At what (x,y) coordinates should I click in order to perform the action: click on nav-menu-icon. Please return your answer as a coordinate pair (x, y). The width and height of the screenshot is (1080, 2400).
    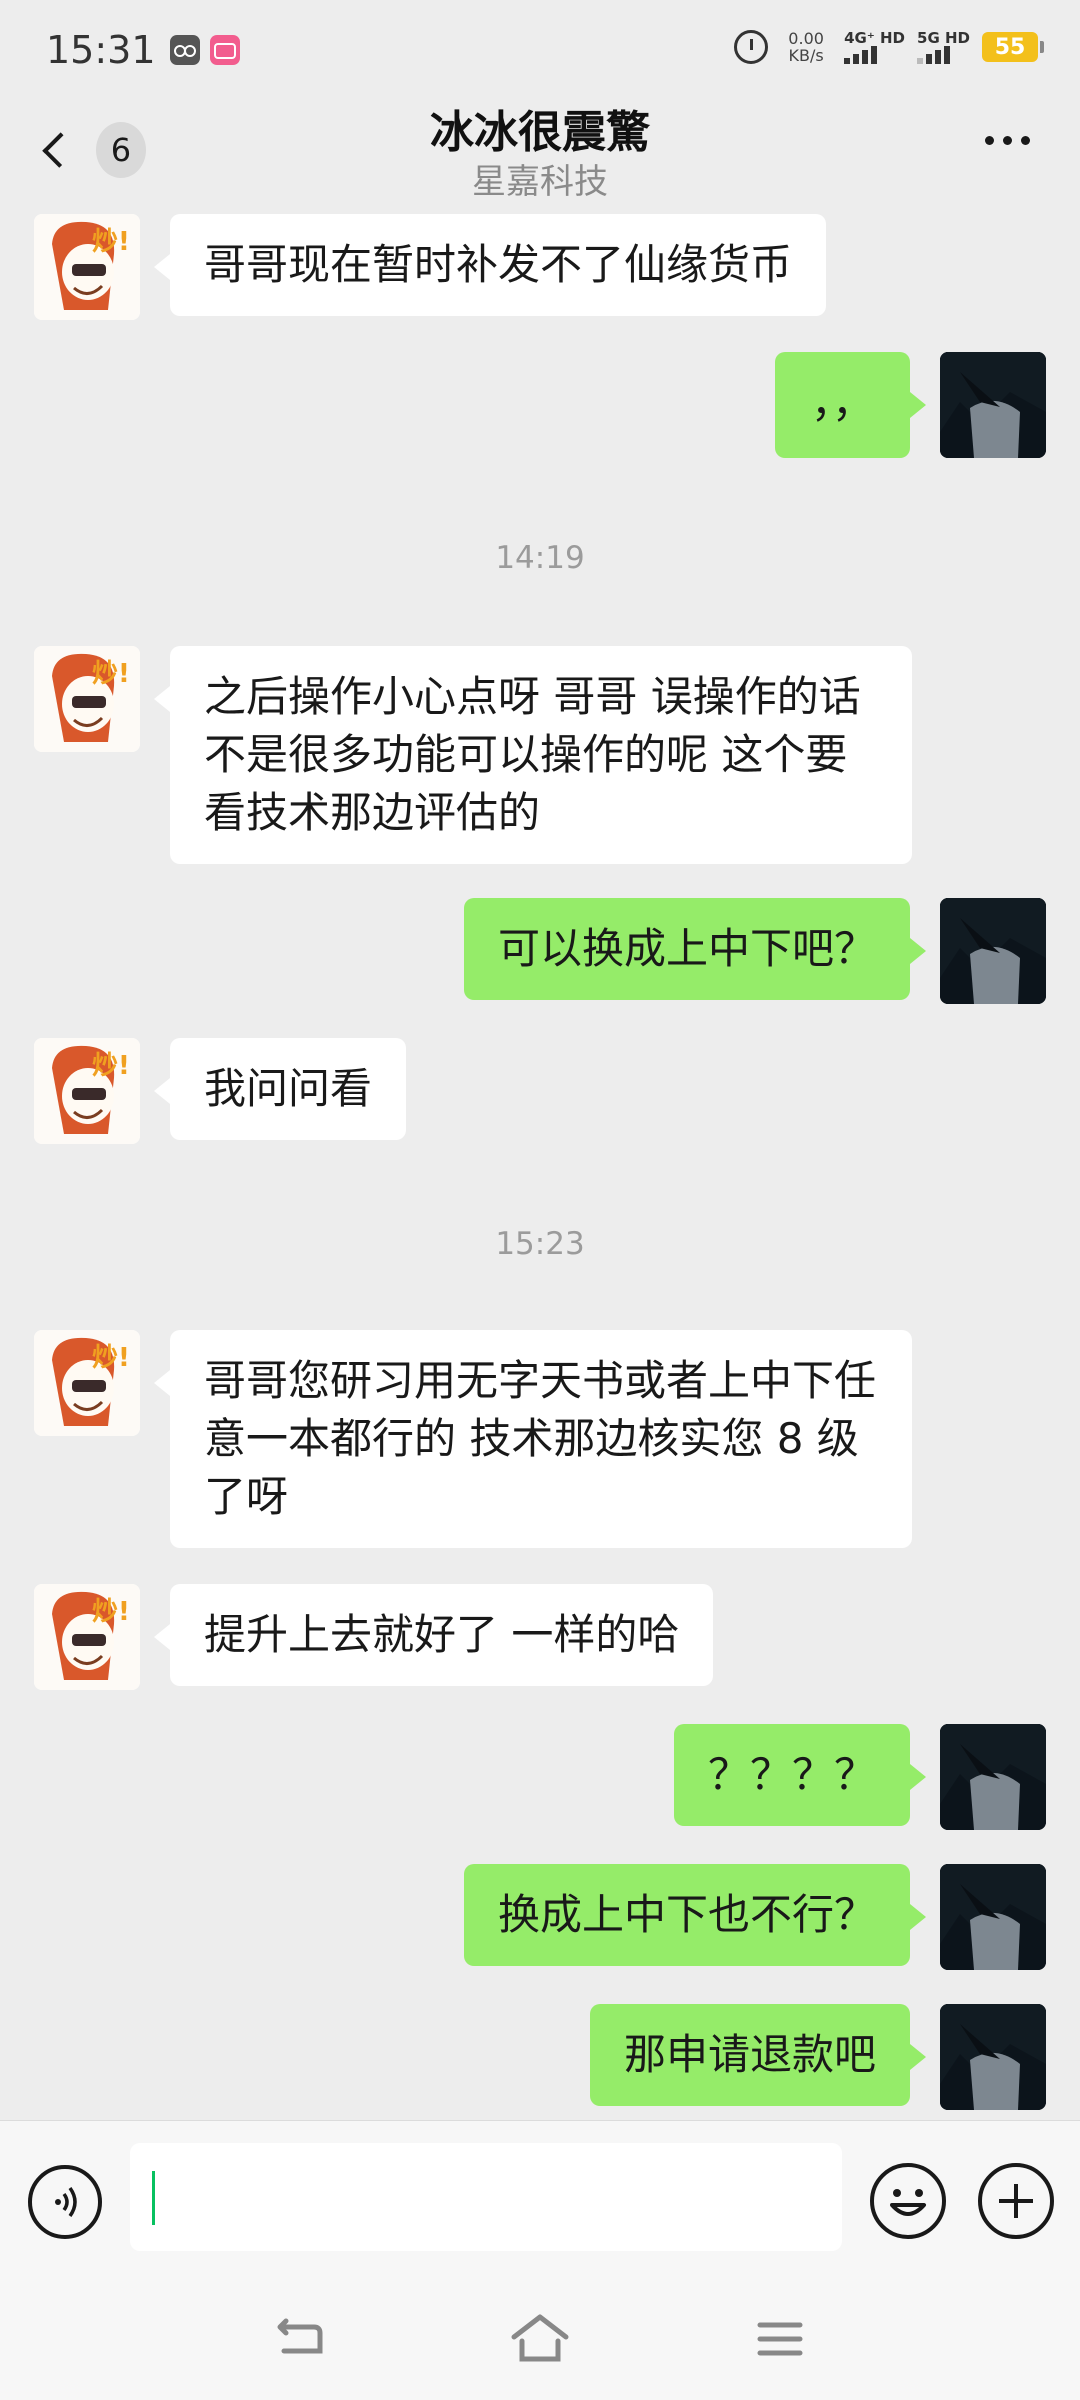
    Looking at the image, I should click on (780, 2339).